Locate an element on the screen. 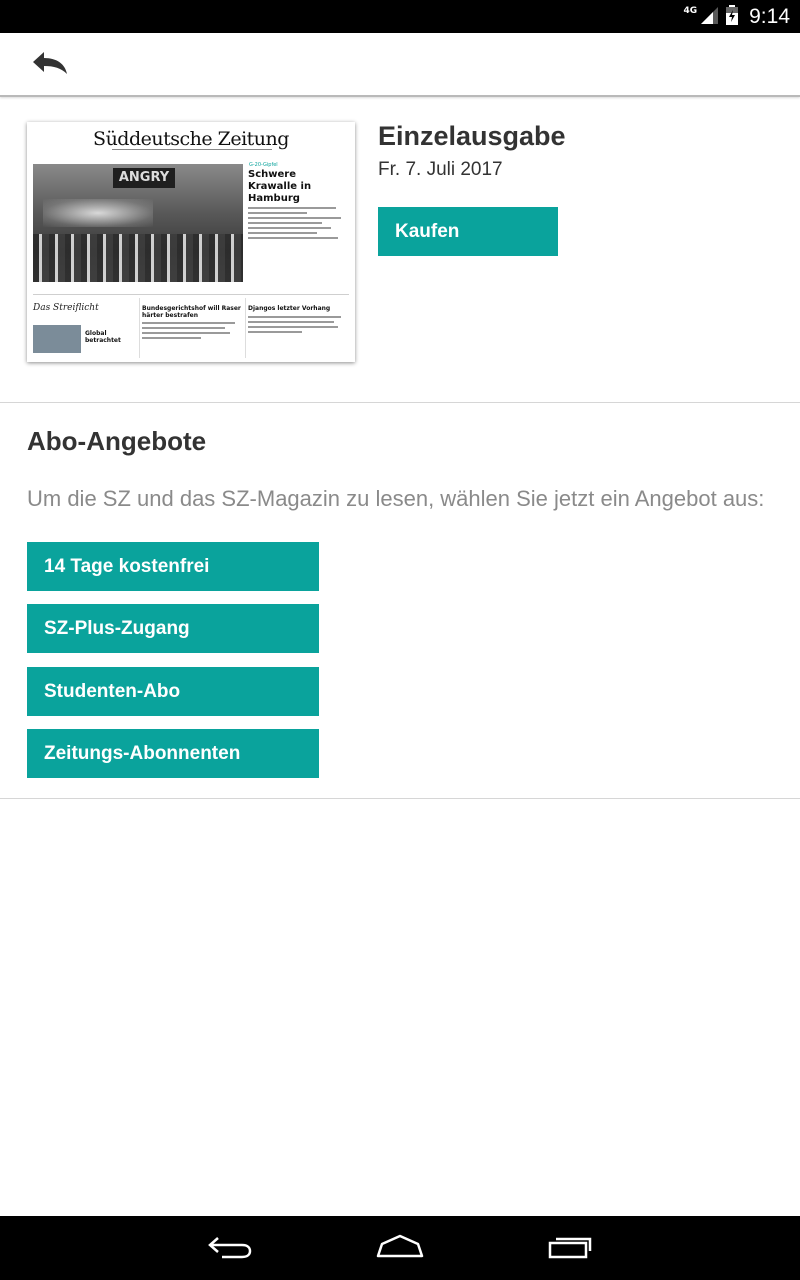 This screenshot has width=800, height=1280. back-button is located at coordinates (50, 65).